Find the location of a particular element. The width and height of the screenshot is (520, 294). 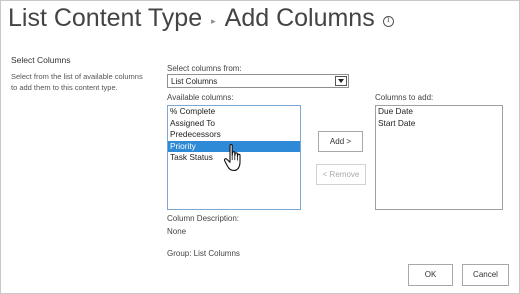

chevron-down-icon is located at coordinates (341, 81).